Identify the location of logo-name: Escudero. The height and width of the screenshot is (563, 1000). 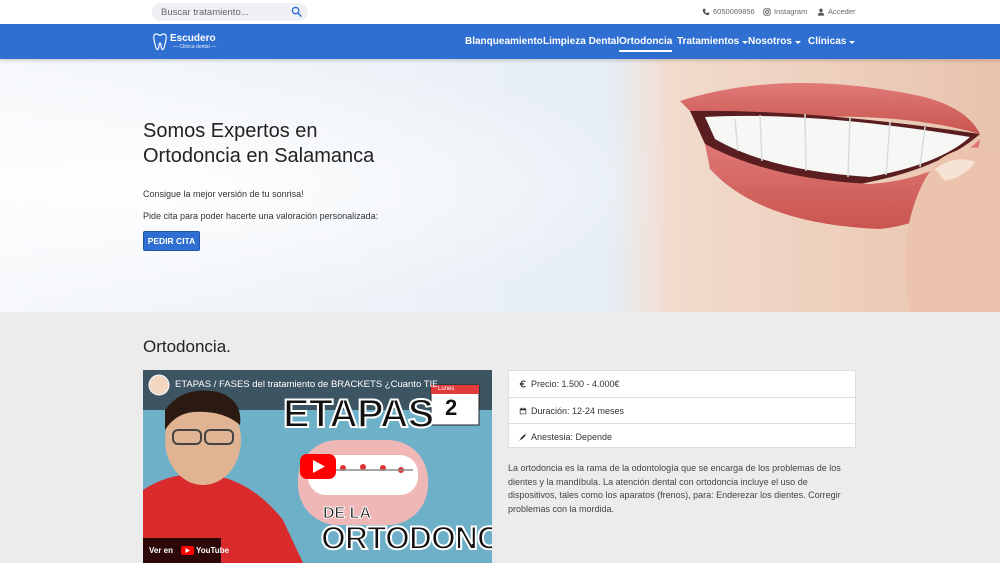
(193, 38).